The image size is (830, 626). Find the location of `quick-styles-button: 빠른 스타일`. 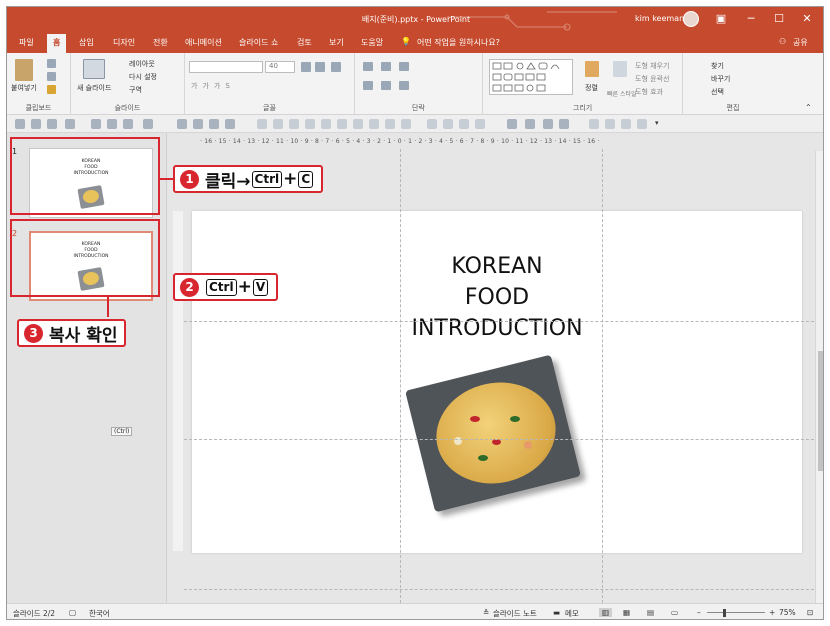

quick-styles-button: 빠른 스타일 is located at coordinates (622, 93).